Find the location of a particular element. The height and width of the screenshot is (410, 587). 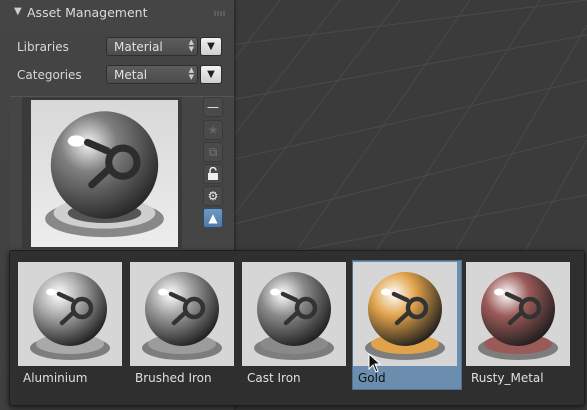

asset-tile: Cast Iron is located at coordinates (296, 325).